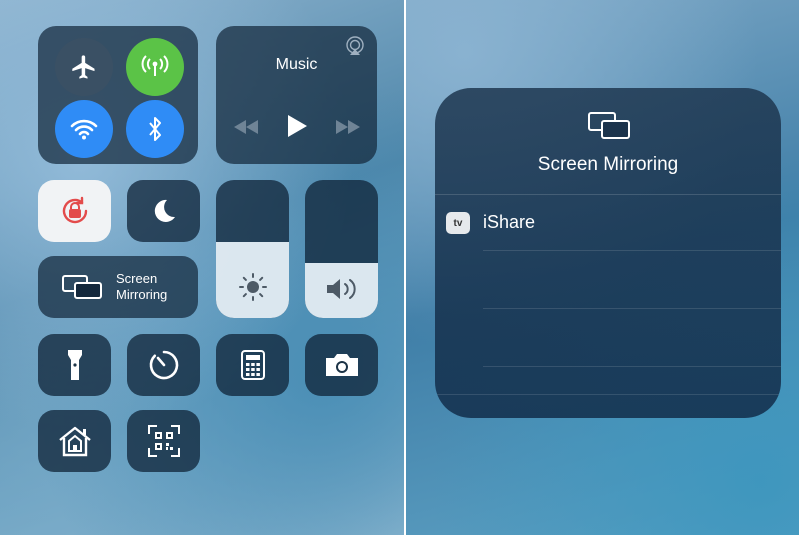  I want to click on qr-scanner-button, so click(163, 441).